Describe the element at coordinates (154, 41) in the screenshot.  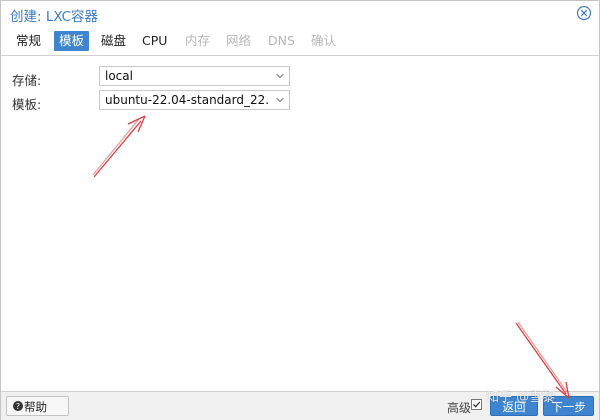
I see `tab-cpu: CPU` at that location.